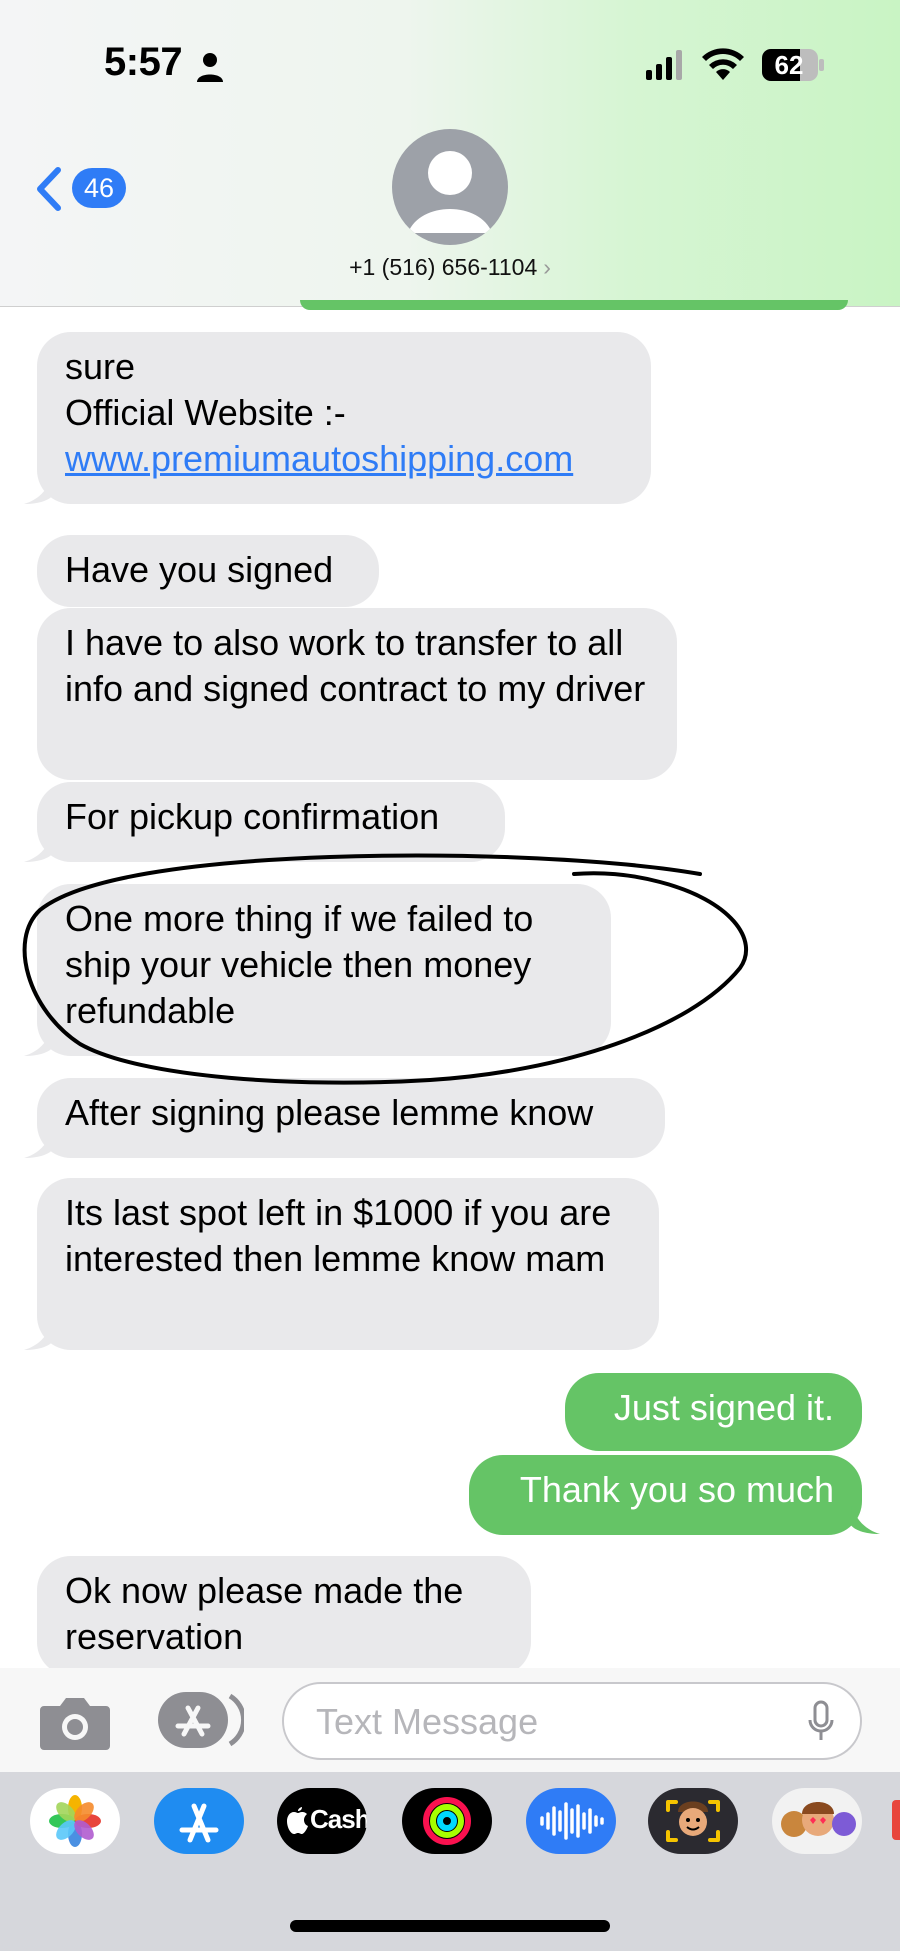  What do you see at coordinates (551, 1722) in the screenshot?
I see `message-input` at bounding box center [551, 1722].